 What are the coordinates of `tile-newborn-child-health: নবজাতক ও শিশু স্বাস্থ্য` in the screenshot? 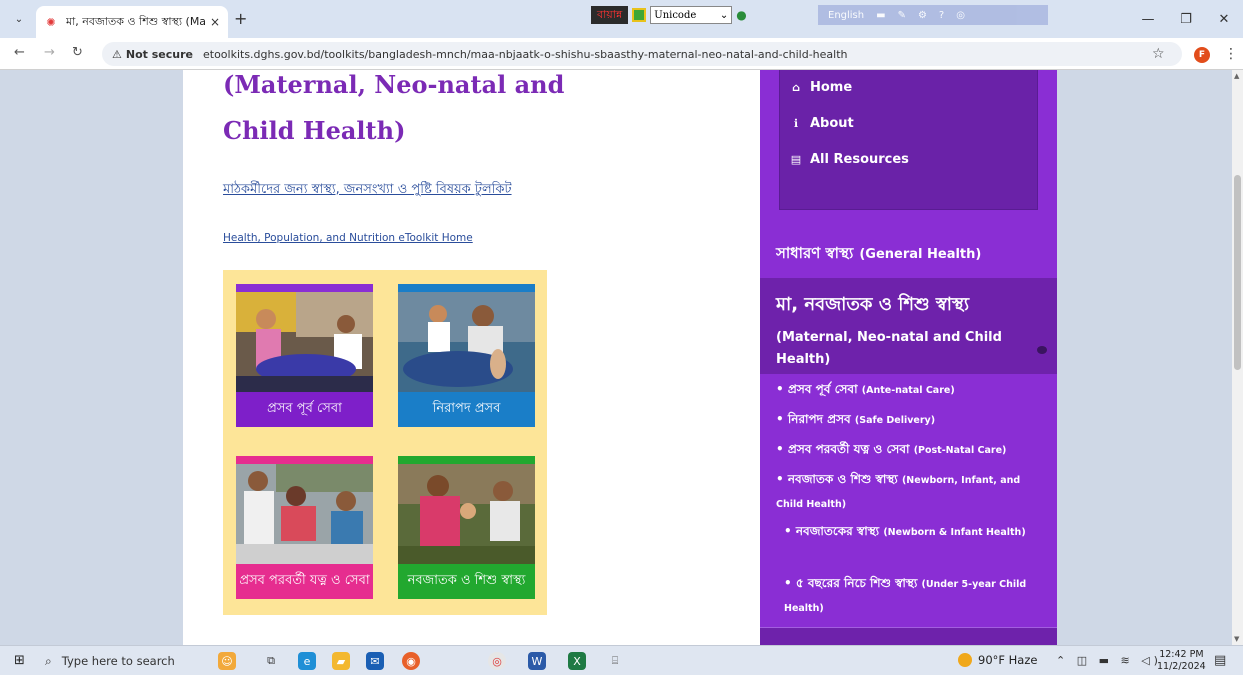 It's located at (466, 527).